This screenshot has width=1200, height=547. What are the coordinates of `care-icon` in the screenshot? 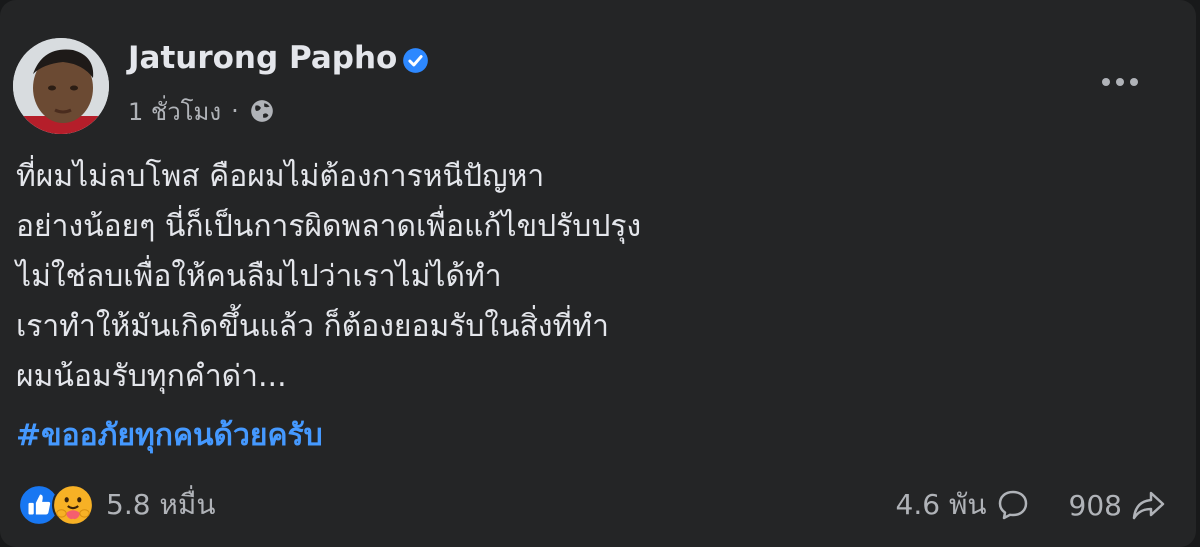 It's located at (73, 505).